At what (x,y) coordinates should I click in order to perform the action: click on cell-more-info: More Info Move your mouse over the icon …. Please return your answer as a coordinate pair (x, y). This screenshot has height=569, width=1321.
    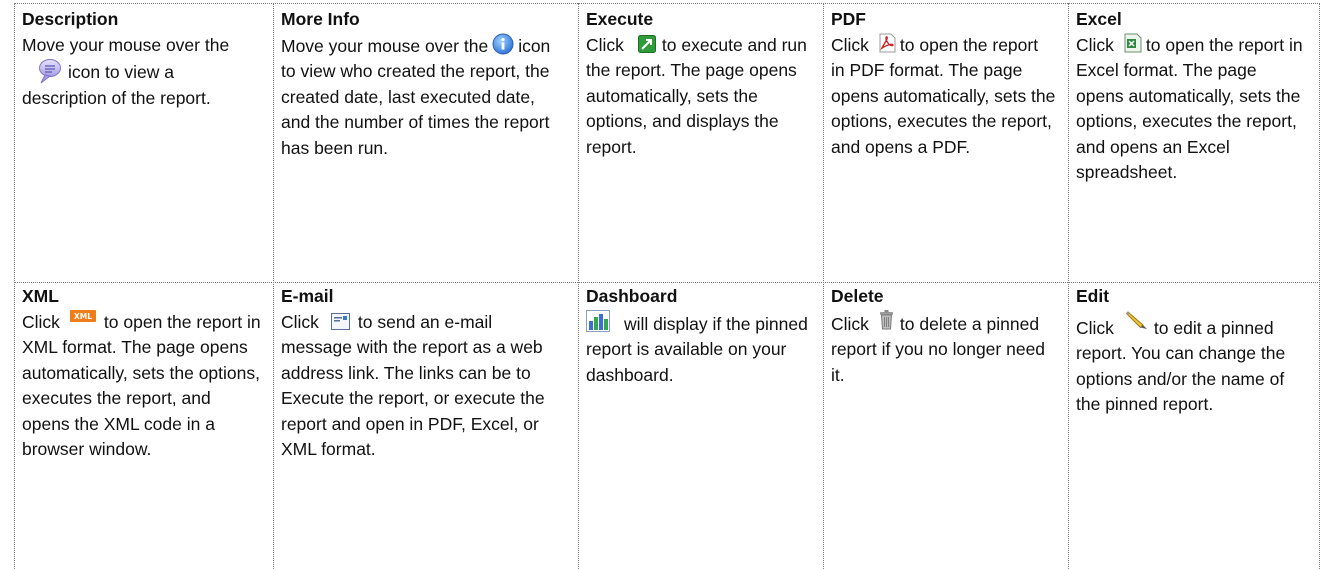
    Looking at the image, I should click on (425, 142).